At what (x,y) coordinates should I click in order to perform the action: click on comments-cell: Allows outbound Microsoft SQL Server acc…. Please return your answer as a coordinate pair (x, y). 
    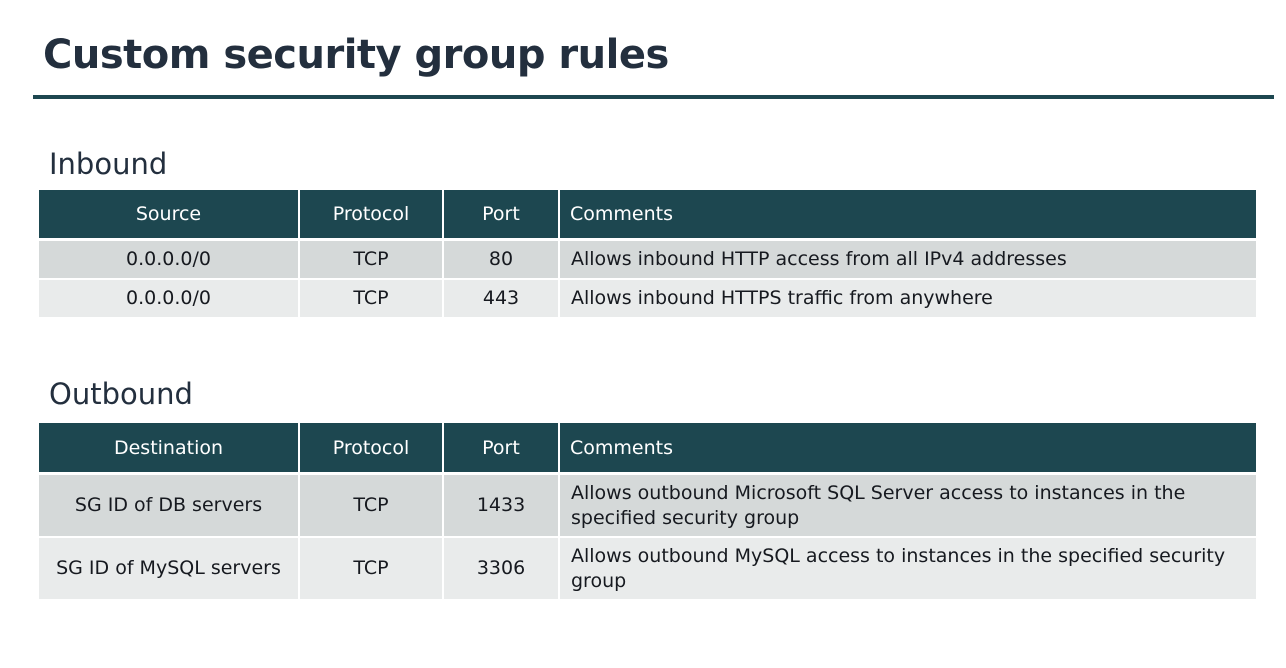
    Looking at the image, I should click on (907, 505).